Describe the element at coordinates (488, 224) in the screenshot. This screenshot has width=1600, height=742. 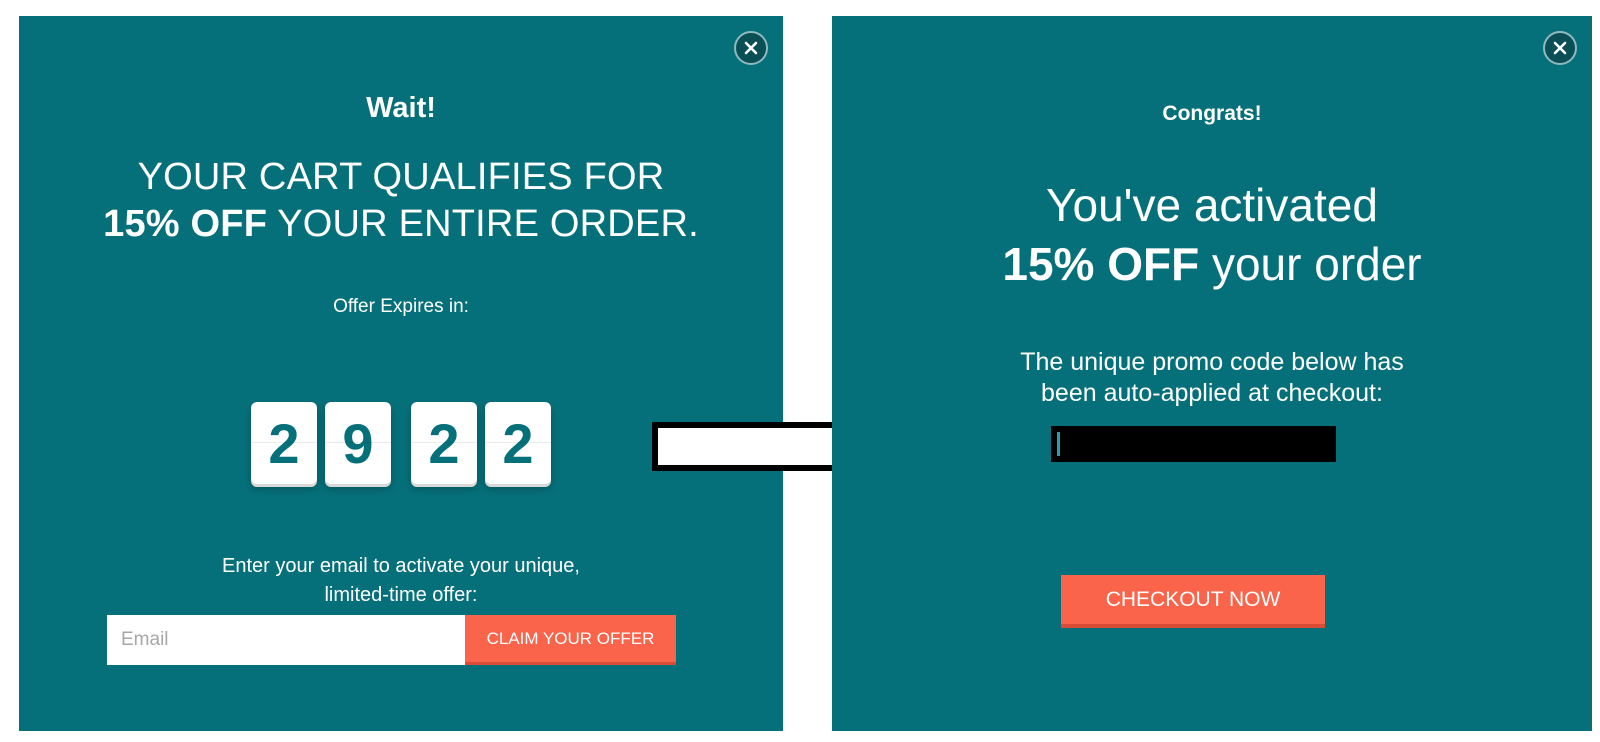
I see `headline-rest: YOUR ENTIRE ORDER.` at that location.